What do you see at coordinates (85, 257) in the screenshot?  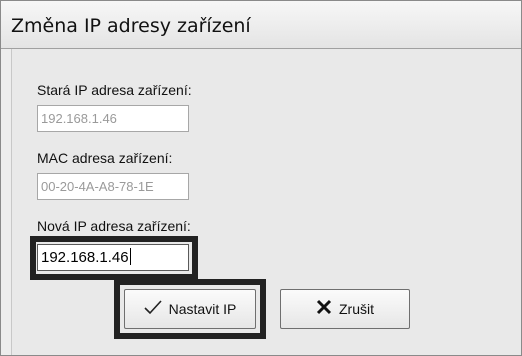 I see `new-ip-value: 192.168.1.46` at bounding box center [85, 257].